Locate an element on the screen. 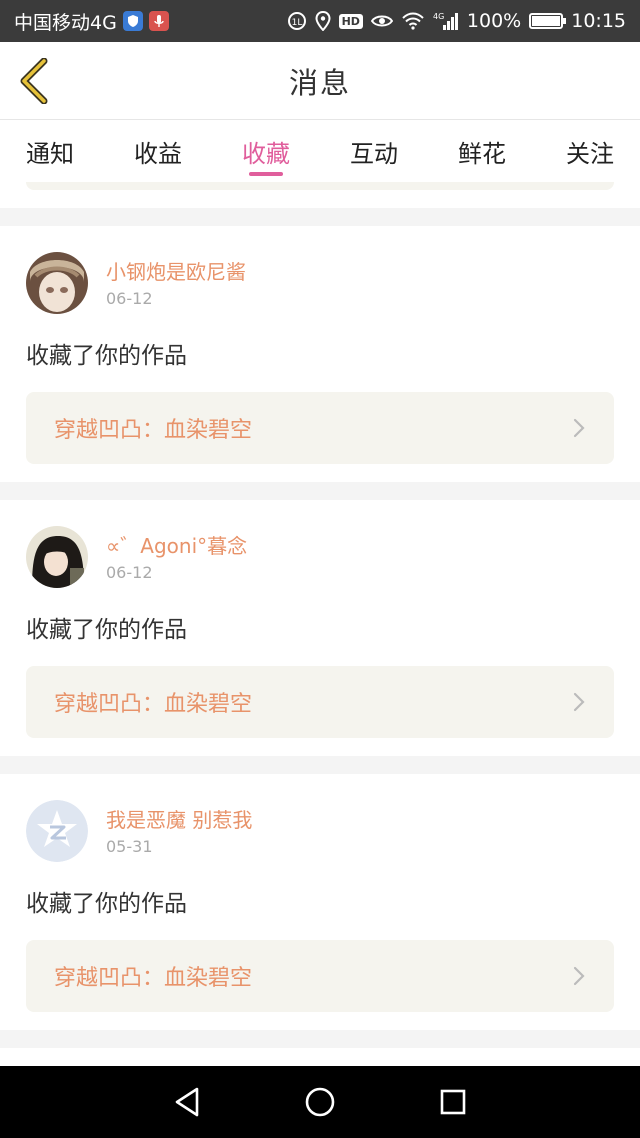 The image size is (640, 1138). nav-back-button is located at coordinates (187, 1102).